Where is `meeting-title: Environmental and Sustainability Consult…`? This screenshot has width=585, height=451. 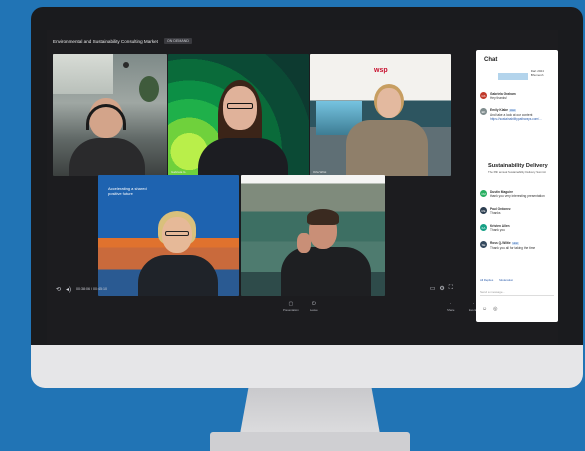
meeting-title: Environmental and Sustainability Consult… is located at coordinates (105, 41).